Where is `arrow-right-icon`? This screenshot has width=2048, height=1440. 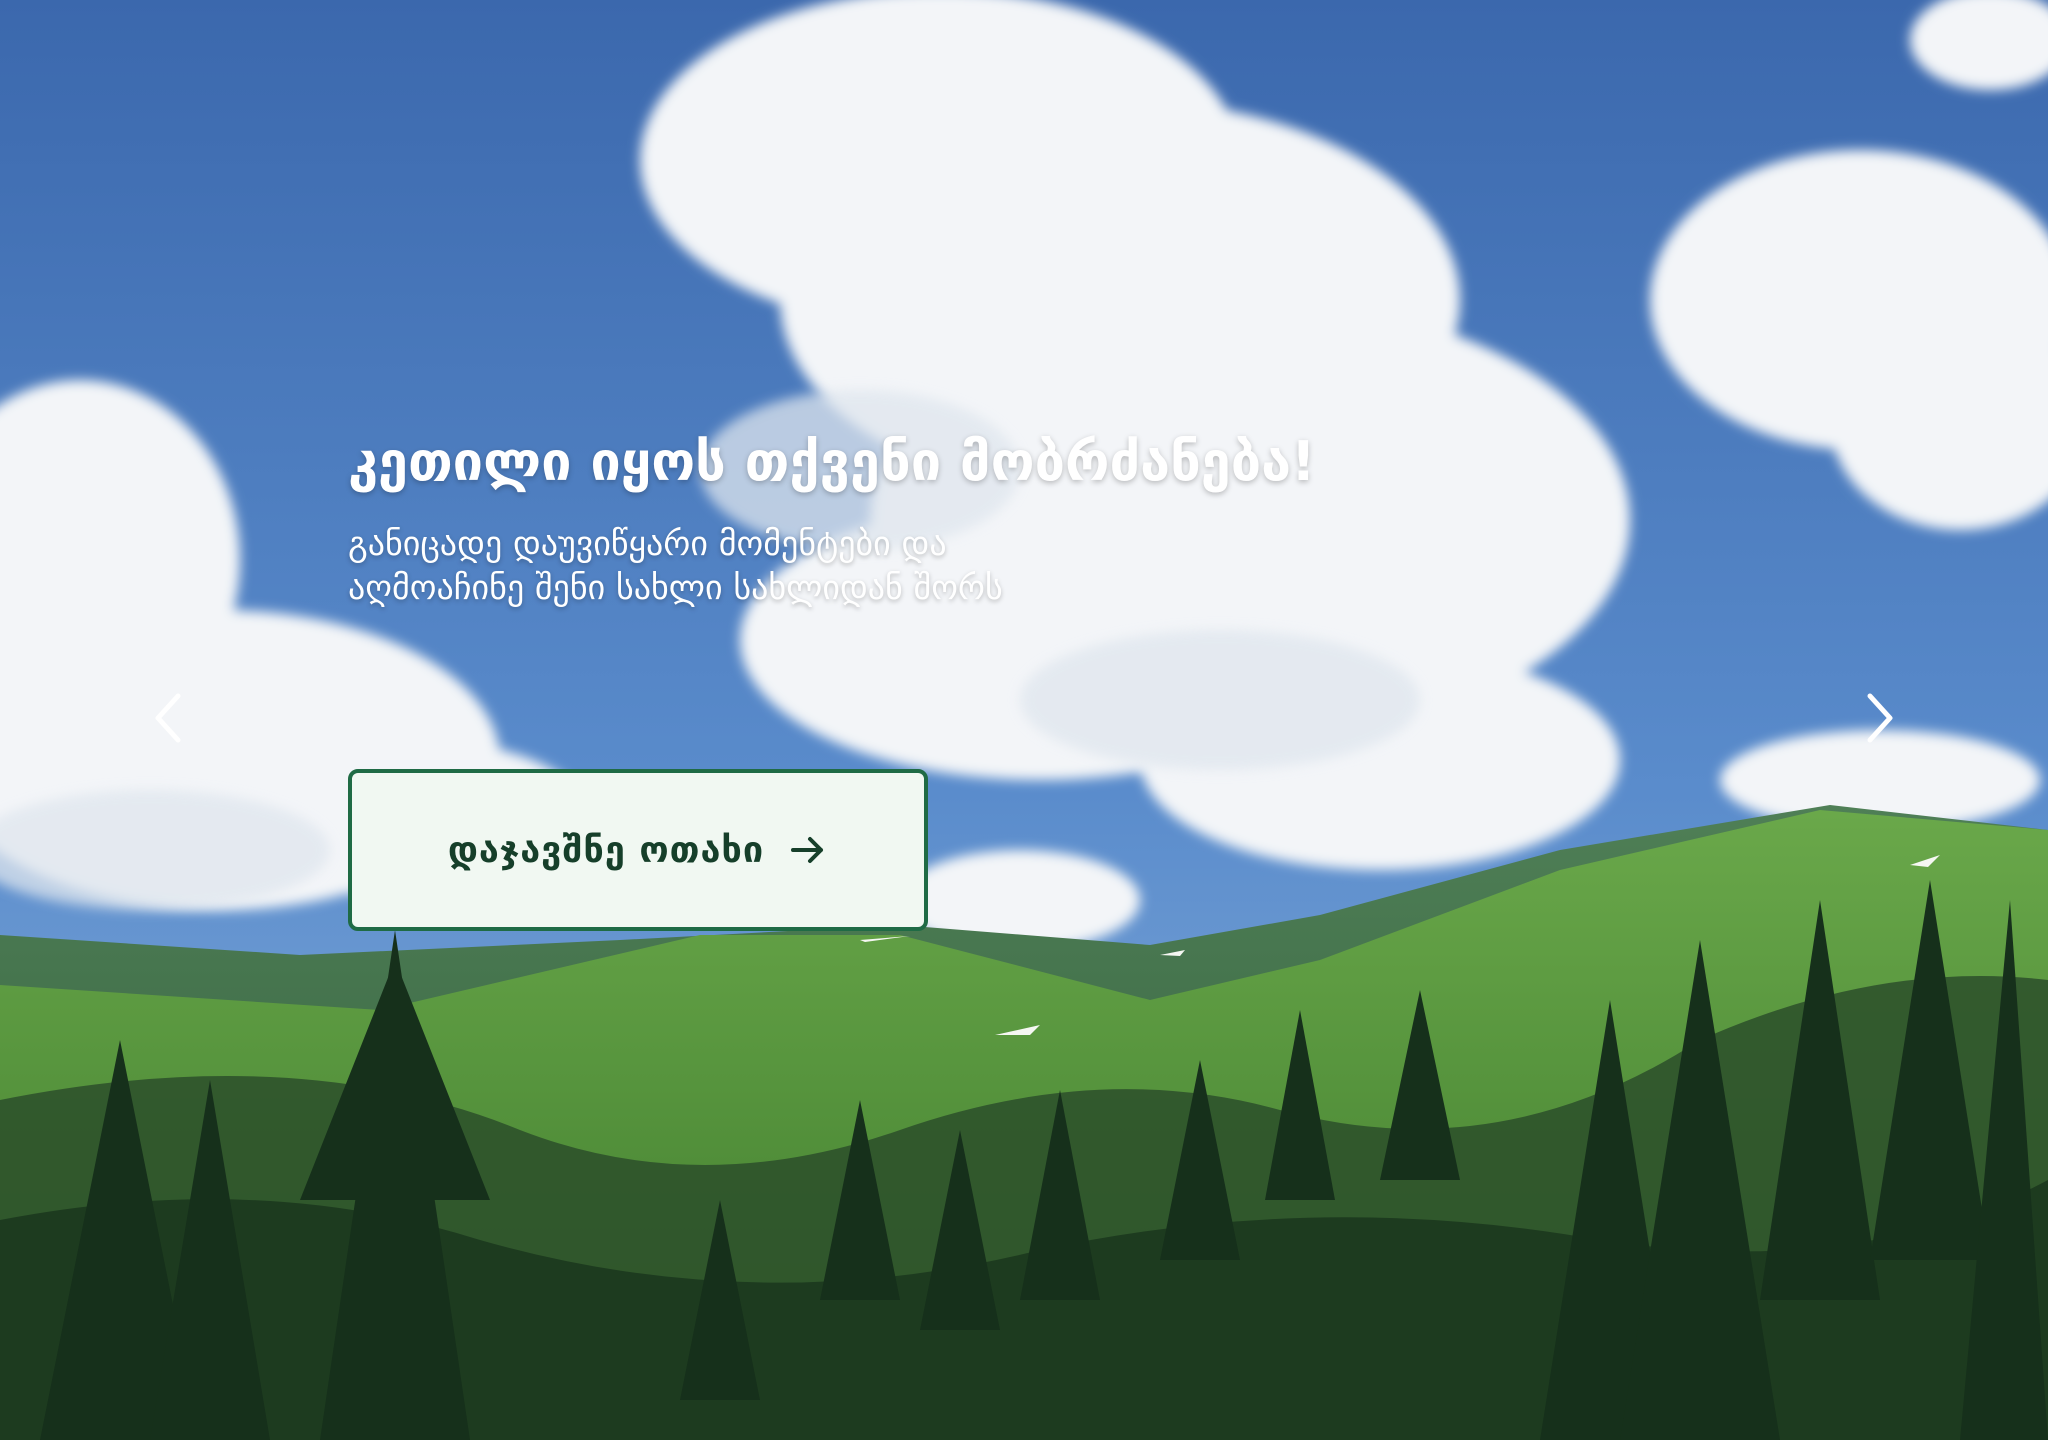
arrow-right-icon is located at coordinates (808, 850).